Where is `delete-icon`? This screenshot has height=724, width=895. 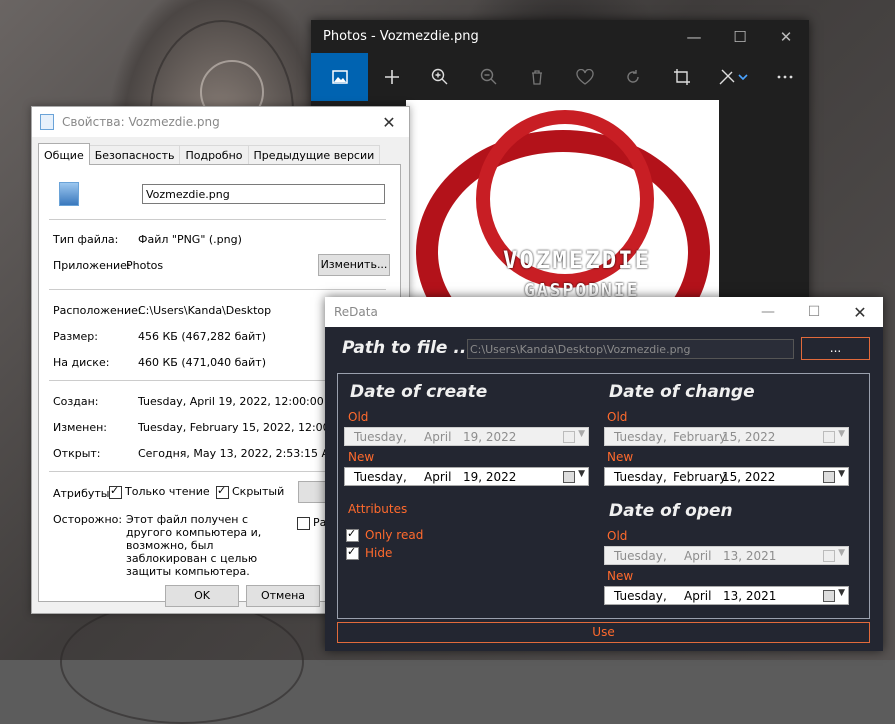
delete-icon is located at coordinates (537, 77).